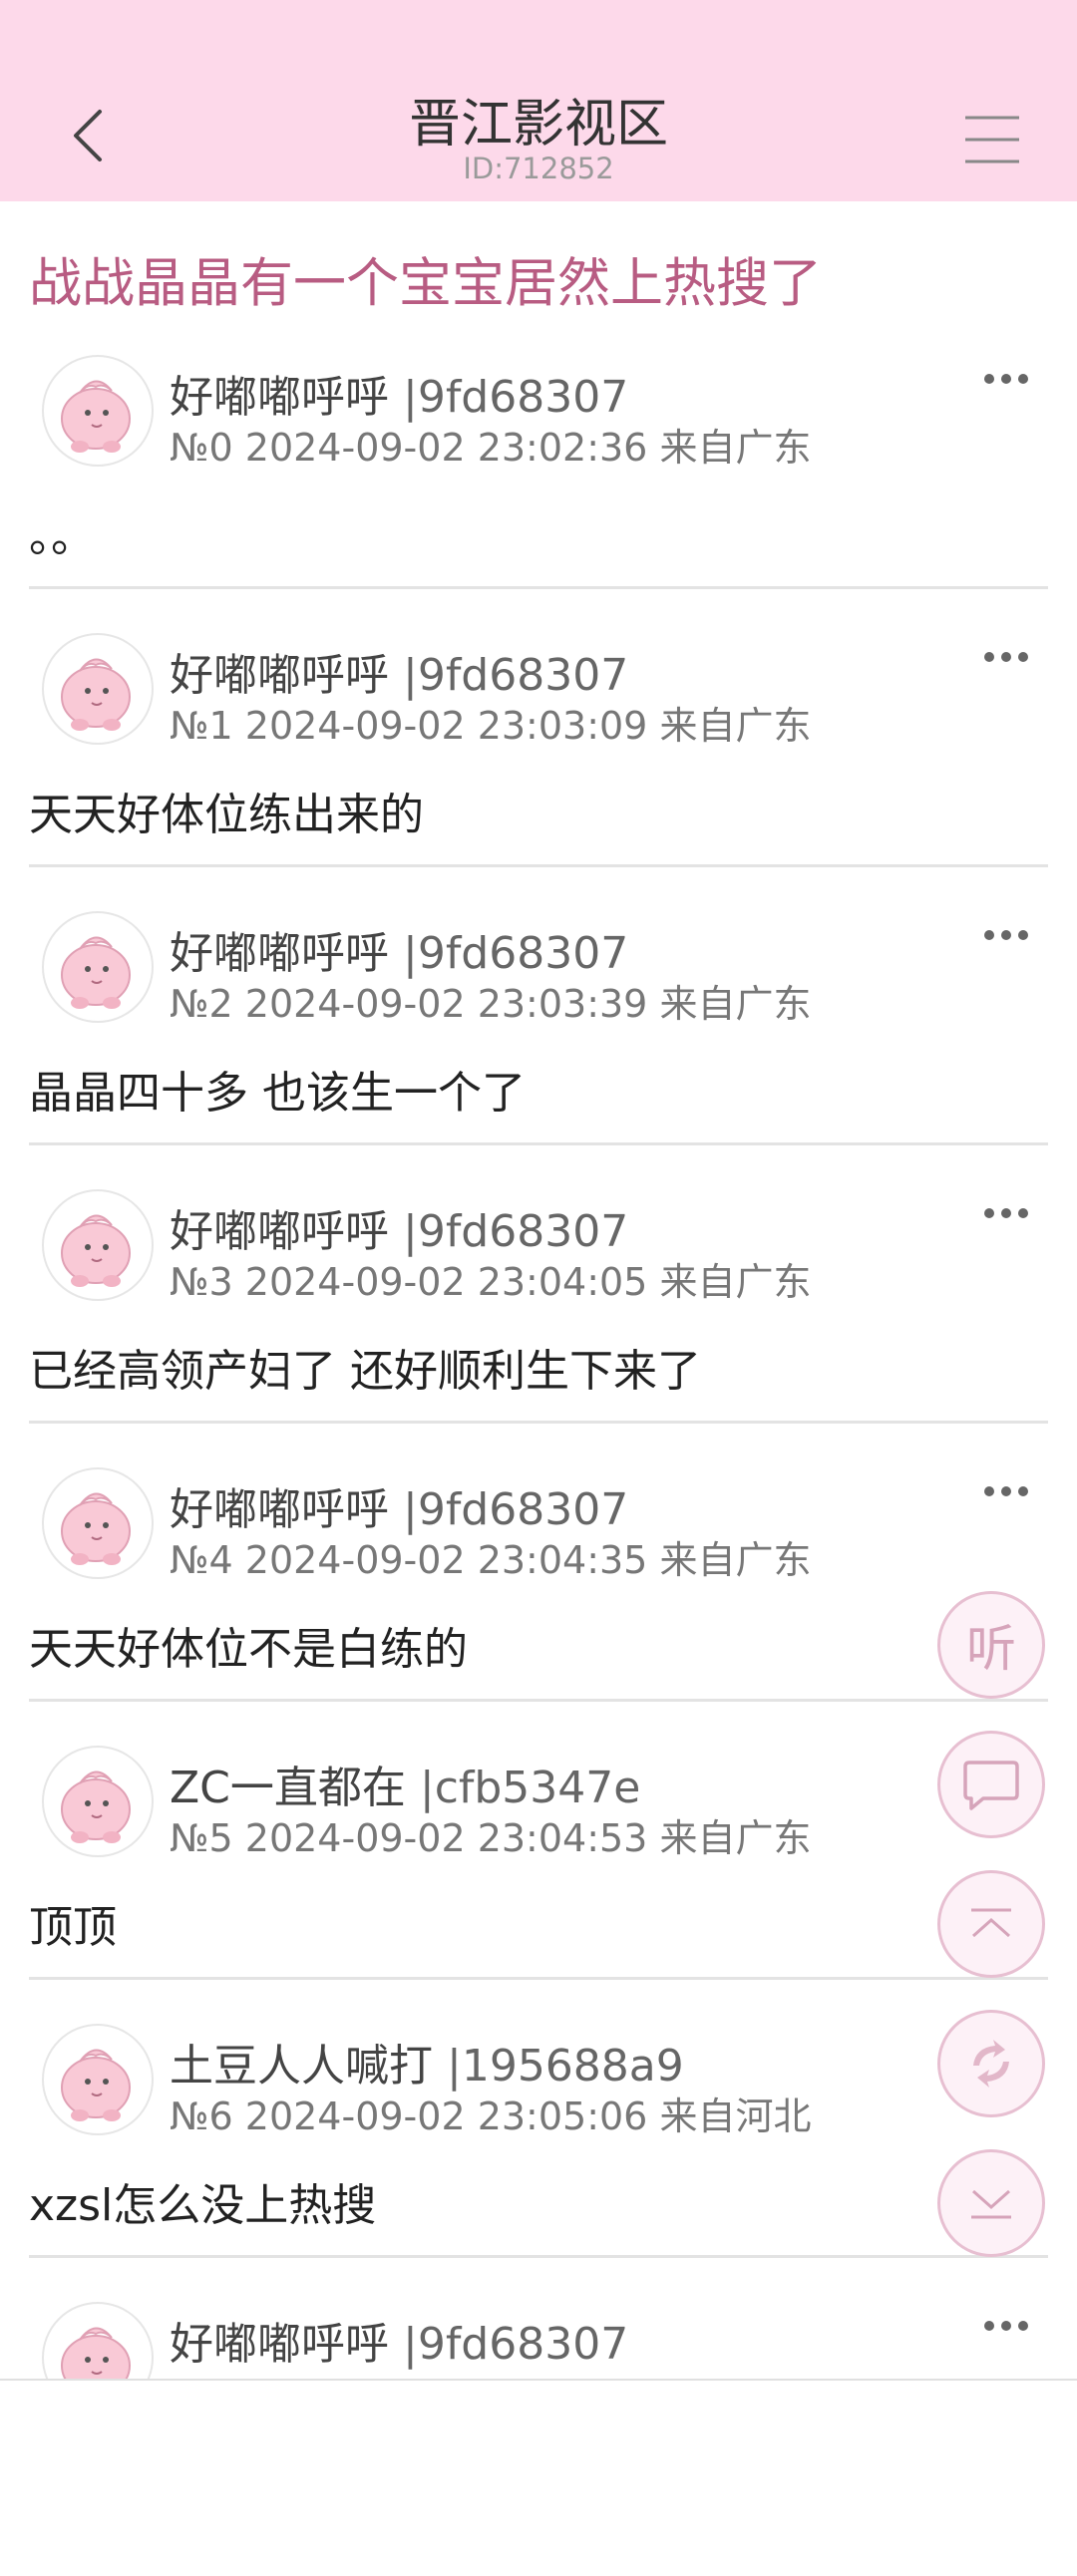  What do you see at coordinates (425, 283) in the screenshot?
I see `thread-title: 战战晶晶有一个宝宝居然上热搜了` at bounding box center [425, 283].